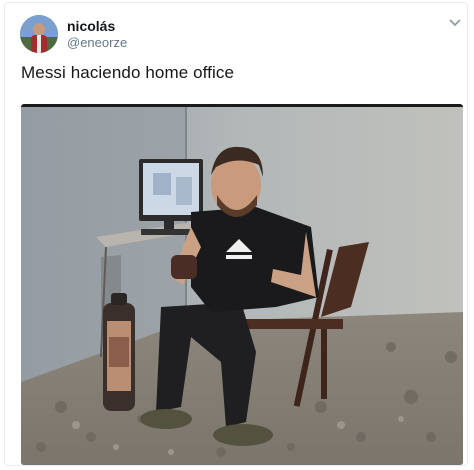  What do you see at coordinates (128, 72) in the screenshot?
I see `tweet-text: Messi haciendo home office` at bounding box center [128, 72].